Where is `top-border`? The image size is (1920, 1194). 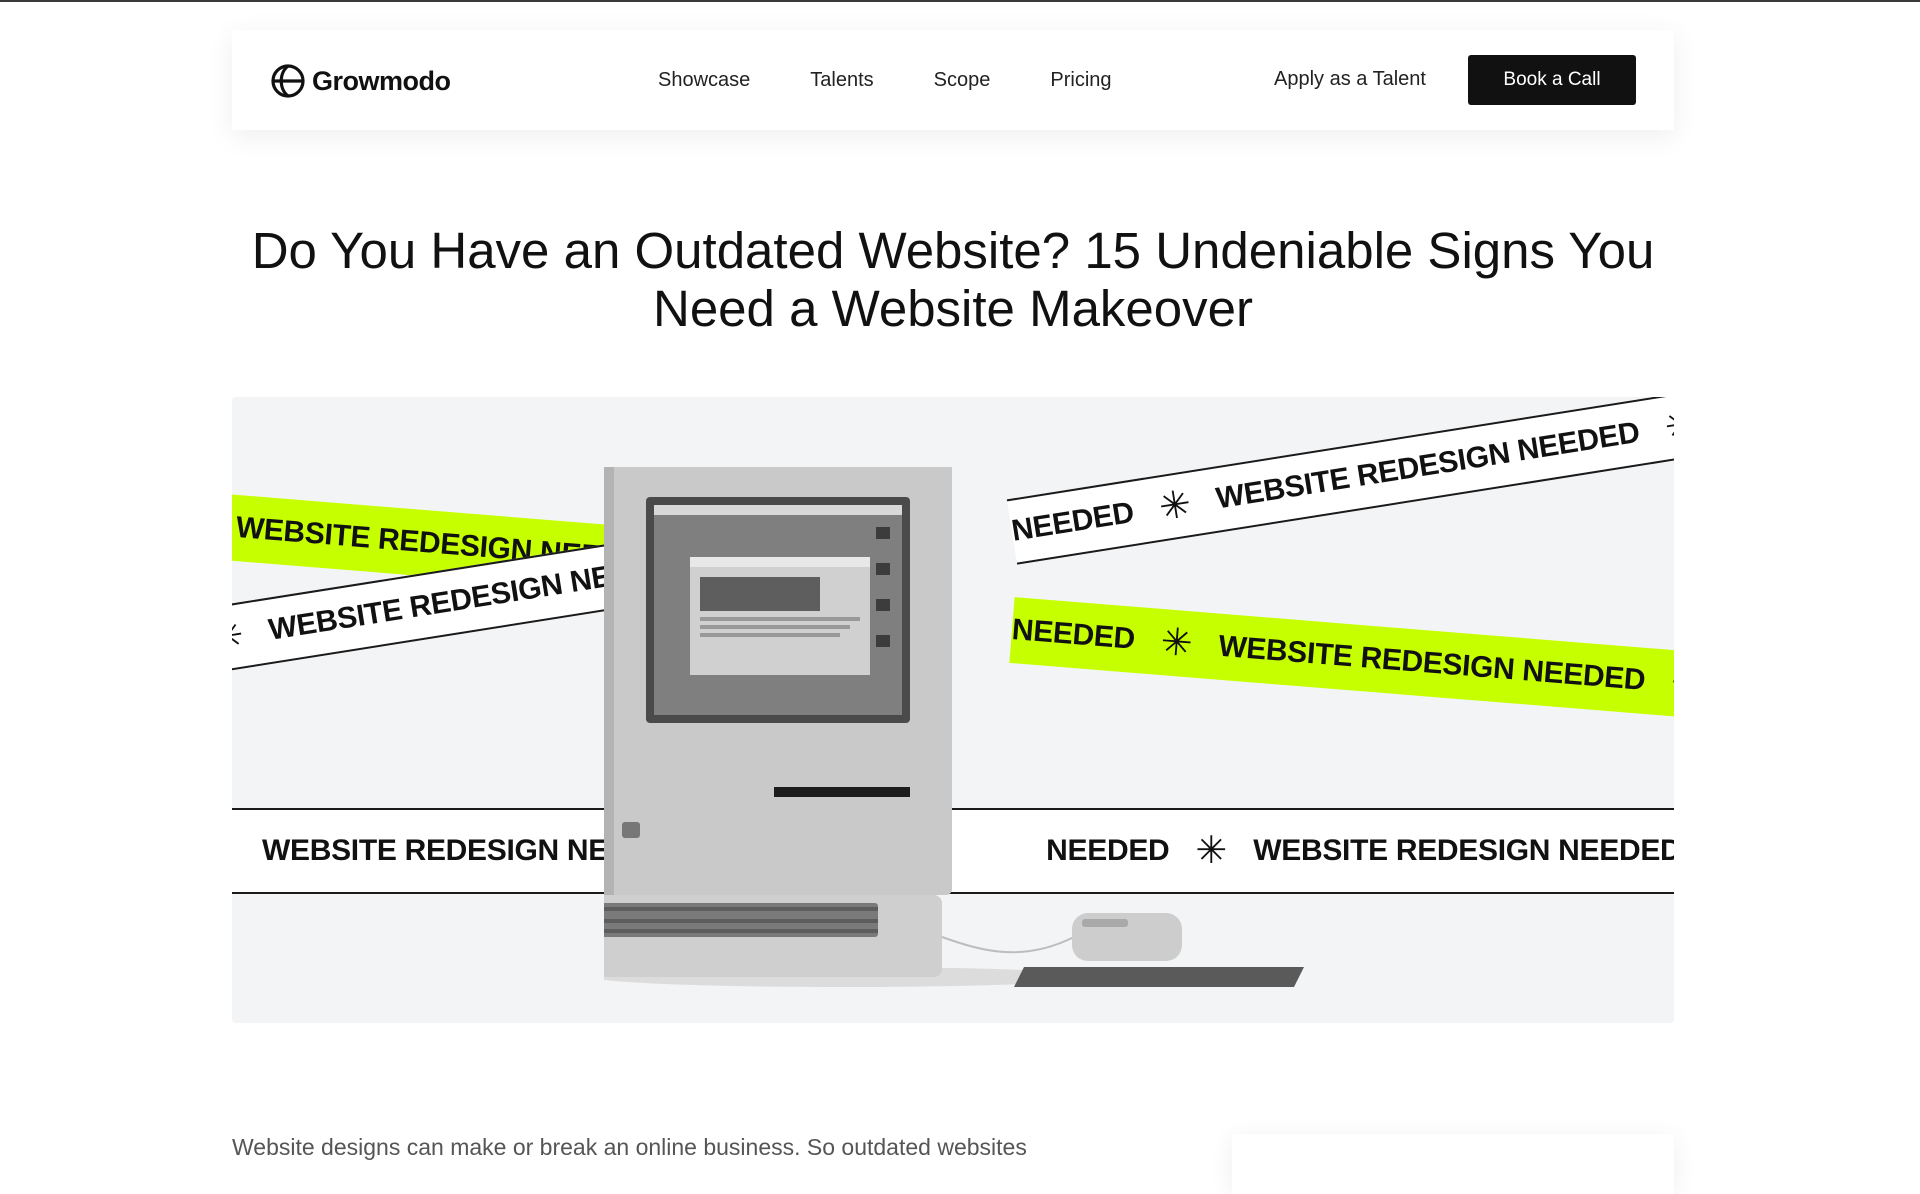 top-border is located at coordinates (960, 1).